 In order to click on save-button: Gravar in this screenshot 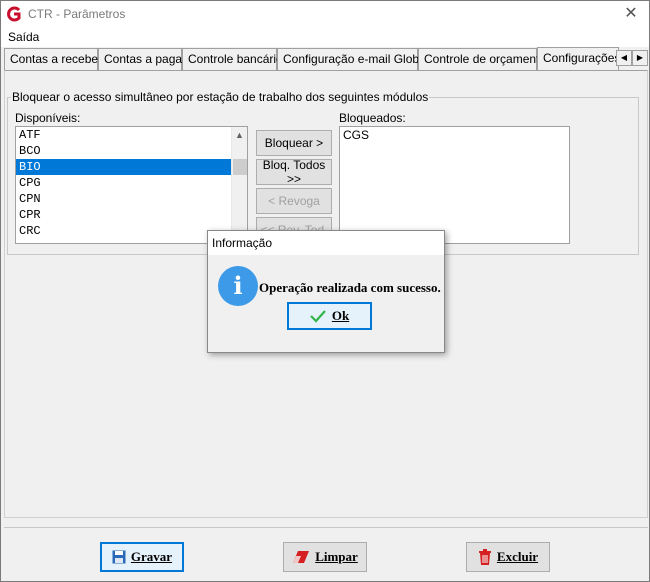, I will do `click(142, 557)`.